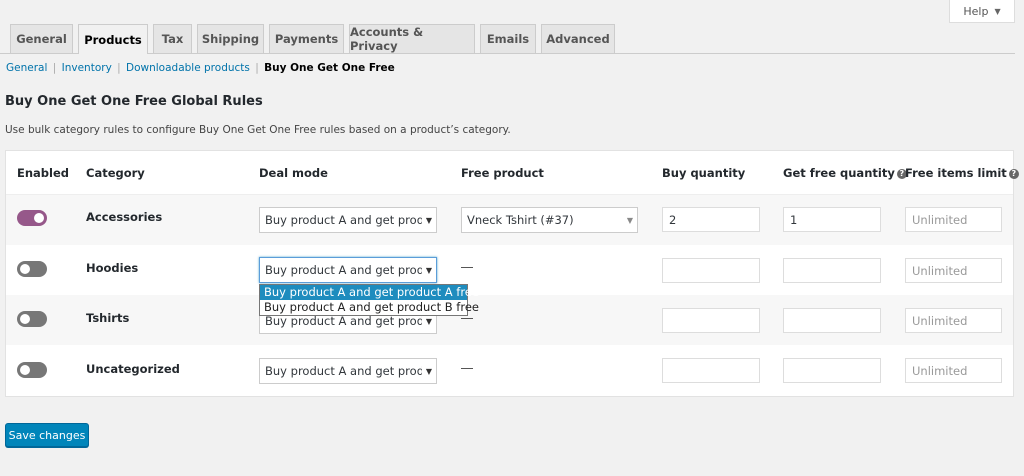  I want to click on help-circle-icon: ?, so click(1013, 173).